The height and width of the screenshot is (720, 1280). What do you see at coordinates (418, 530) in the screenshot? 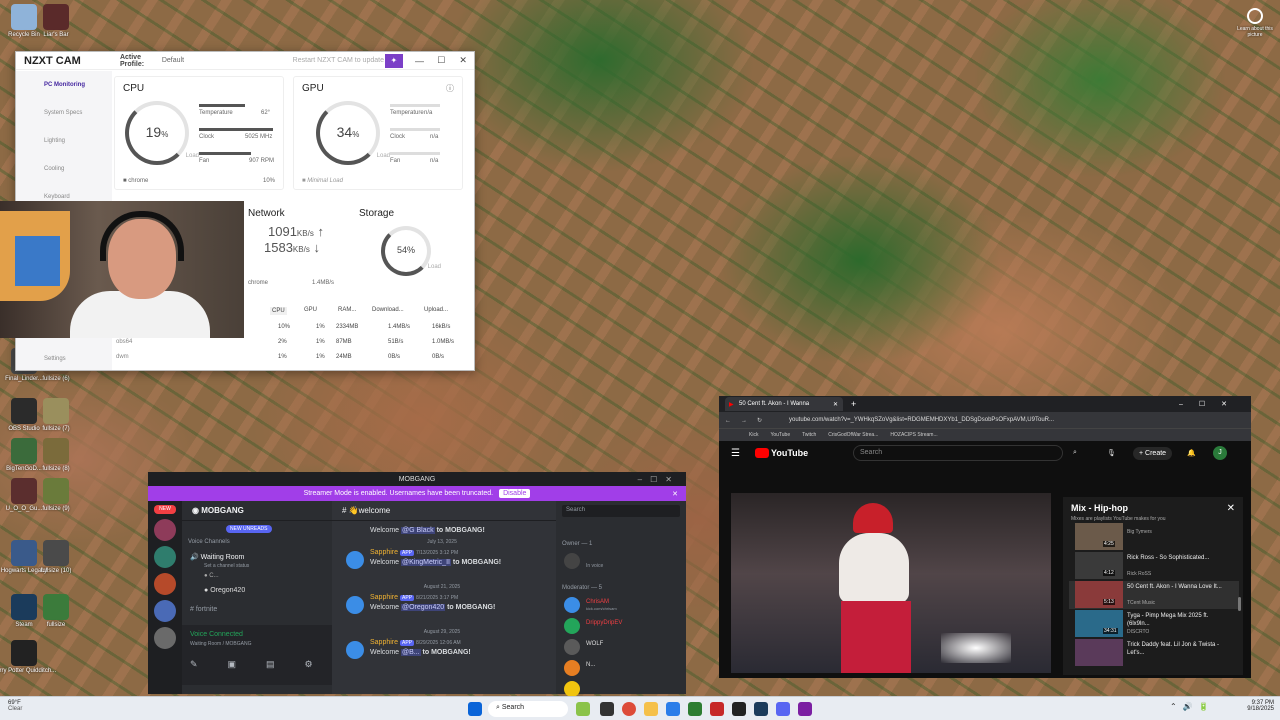
I see `user-mention: @G Black` at bounding box center [418, 530].